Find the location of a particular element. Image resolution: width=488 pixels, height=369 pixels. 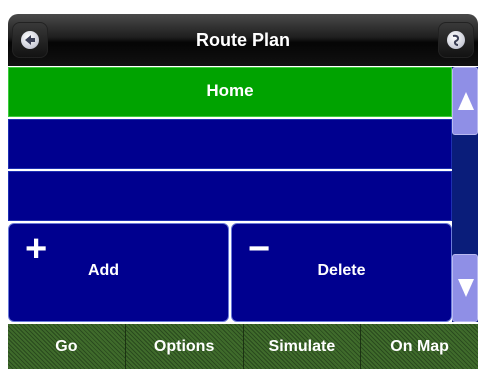

route-item-home: Home is located at coordinates (230, 92).